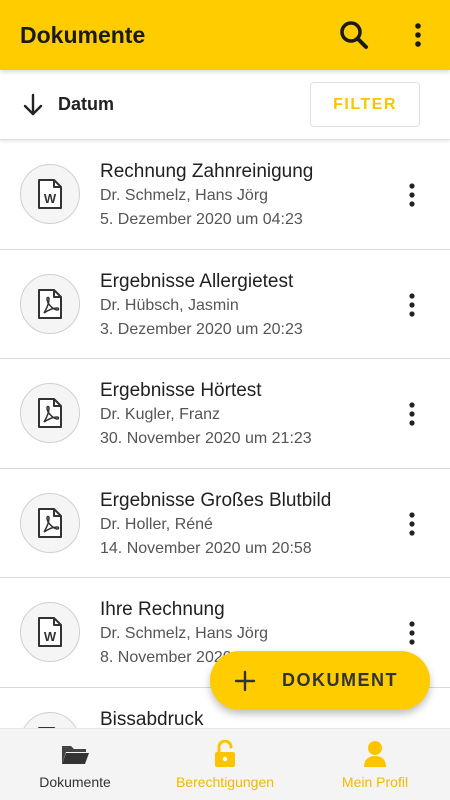  Describe the element at coordinates (152, 718) in the screenshot. I see `document-title: Bissabdruck` at that location.